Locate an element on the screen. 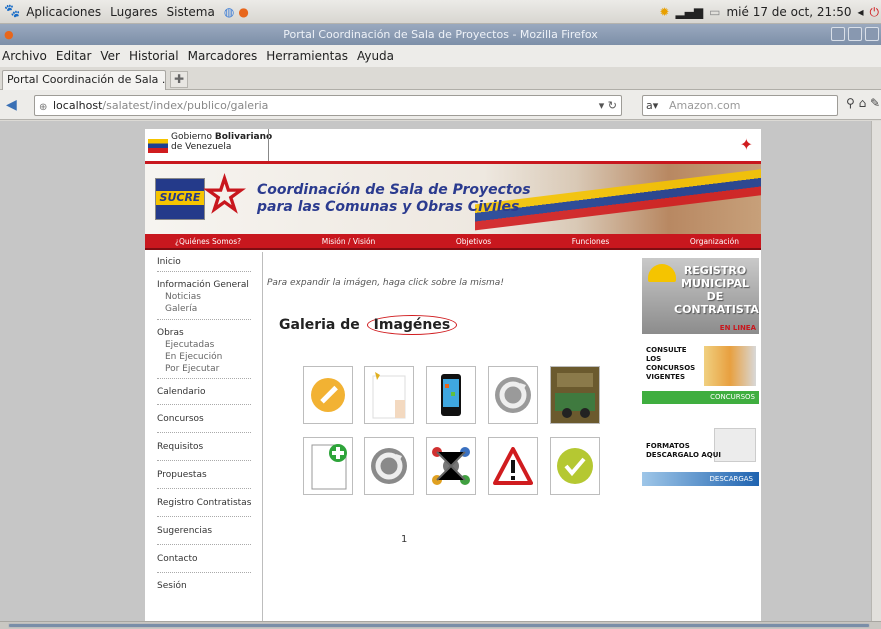 The width and height of the screenshot is (881, 629). blank-page-icon is located at coordinates (389, 395).